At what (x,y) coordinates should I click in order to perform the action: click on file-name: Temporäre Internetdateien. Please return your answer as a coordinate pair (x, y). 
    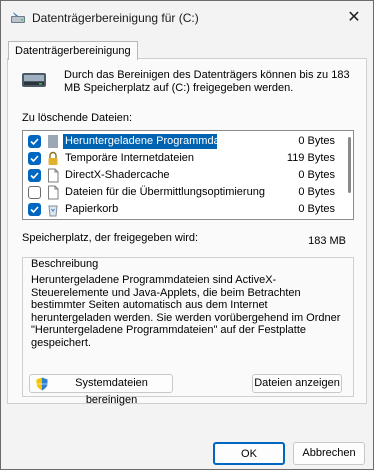
    Looking at the image, I should click on (130, 158).